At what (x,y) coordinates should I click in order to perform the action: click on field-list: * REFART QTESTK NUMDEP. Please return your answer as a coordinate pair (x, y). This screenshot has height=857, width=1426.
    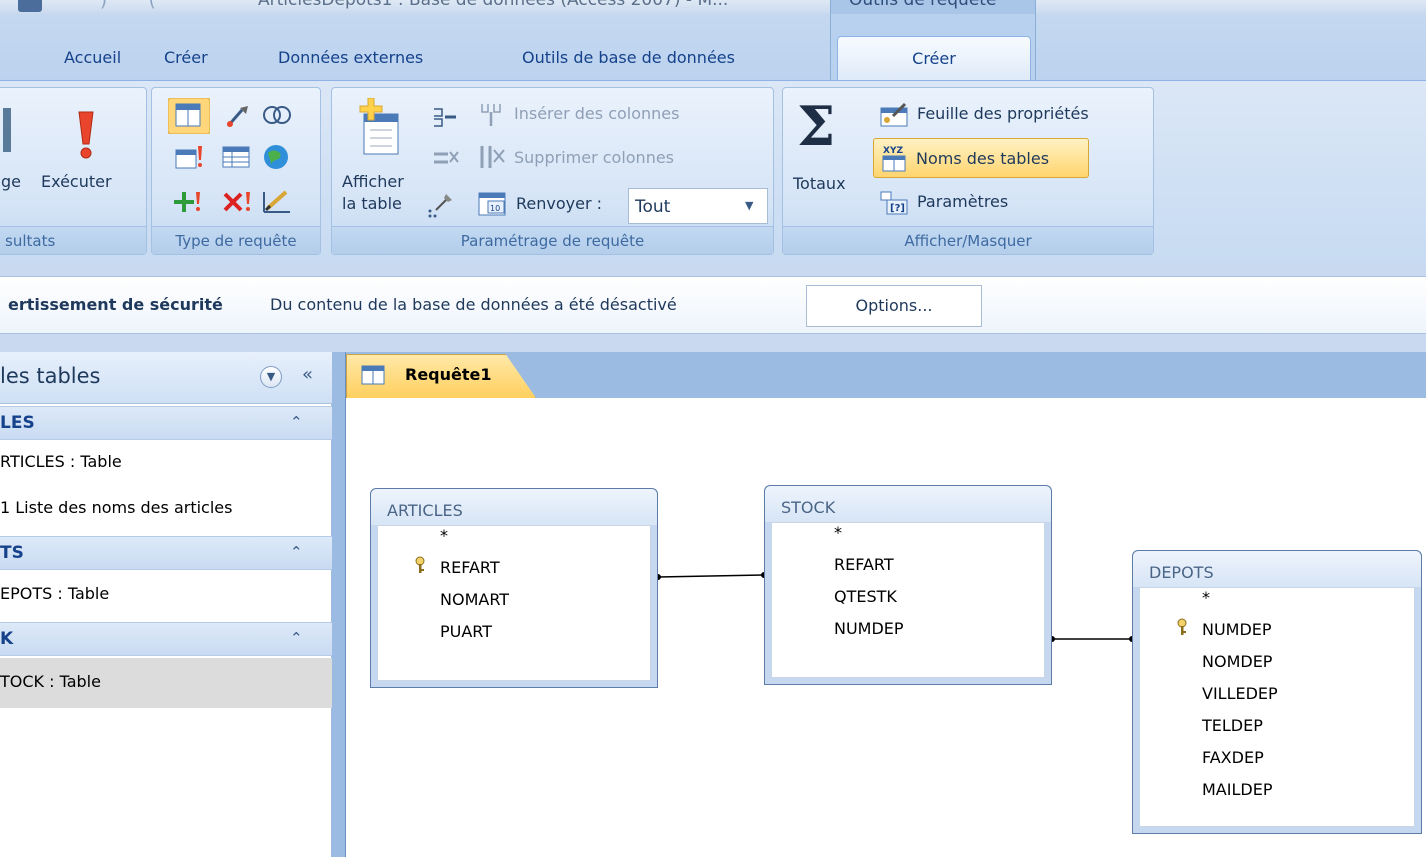
    Looking at the image, I should click on (908, 600).